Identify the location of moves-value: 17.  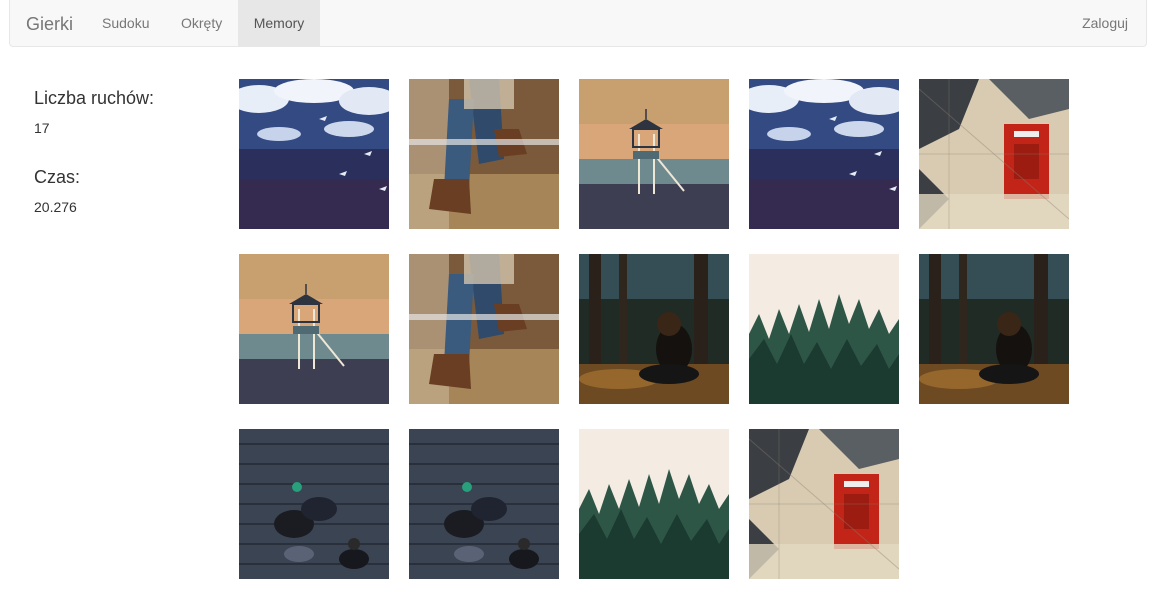
(42, 128).